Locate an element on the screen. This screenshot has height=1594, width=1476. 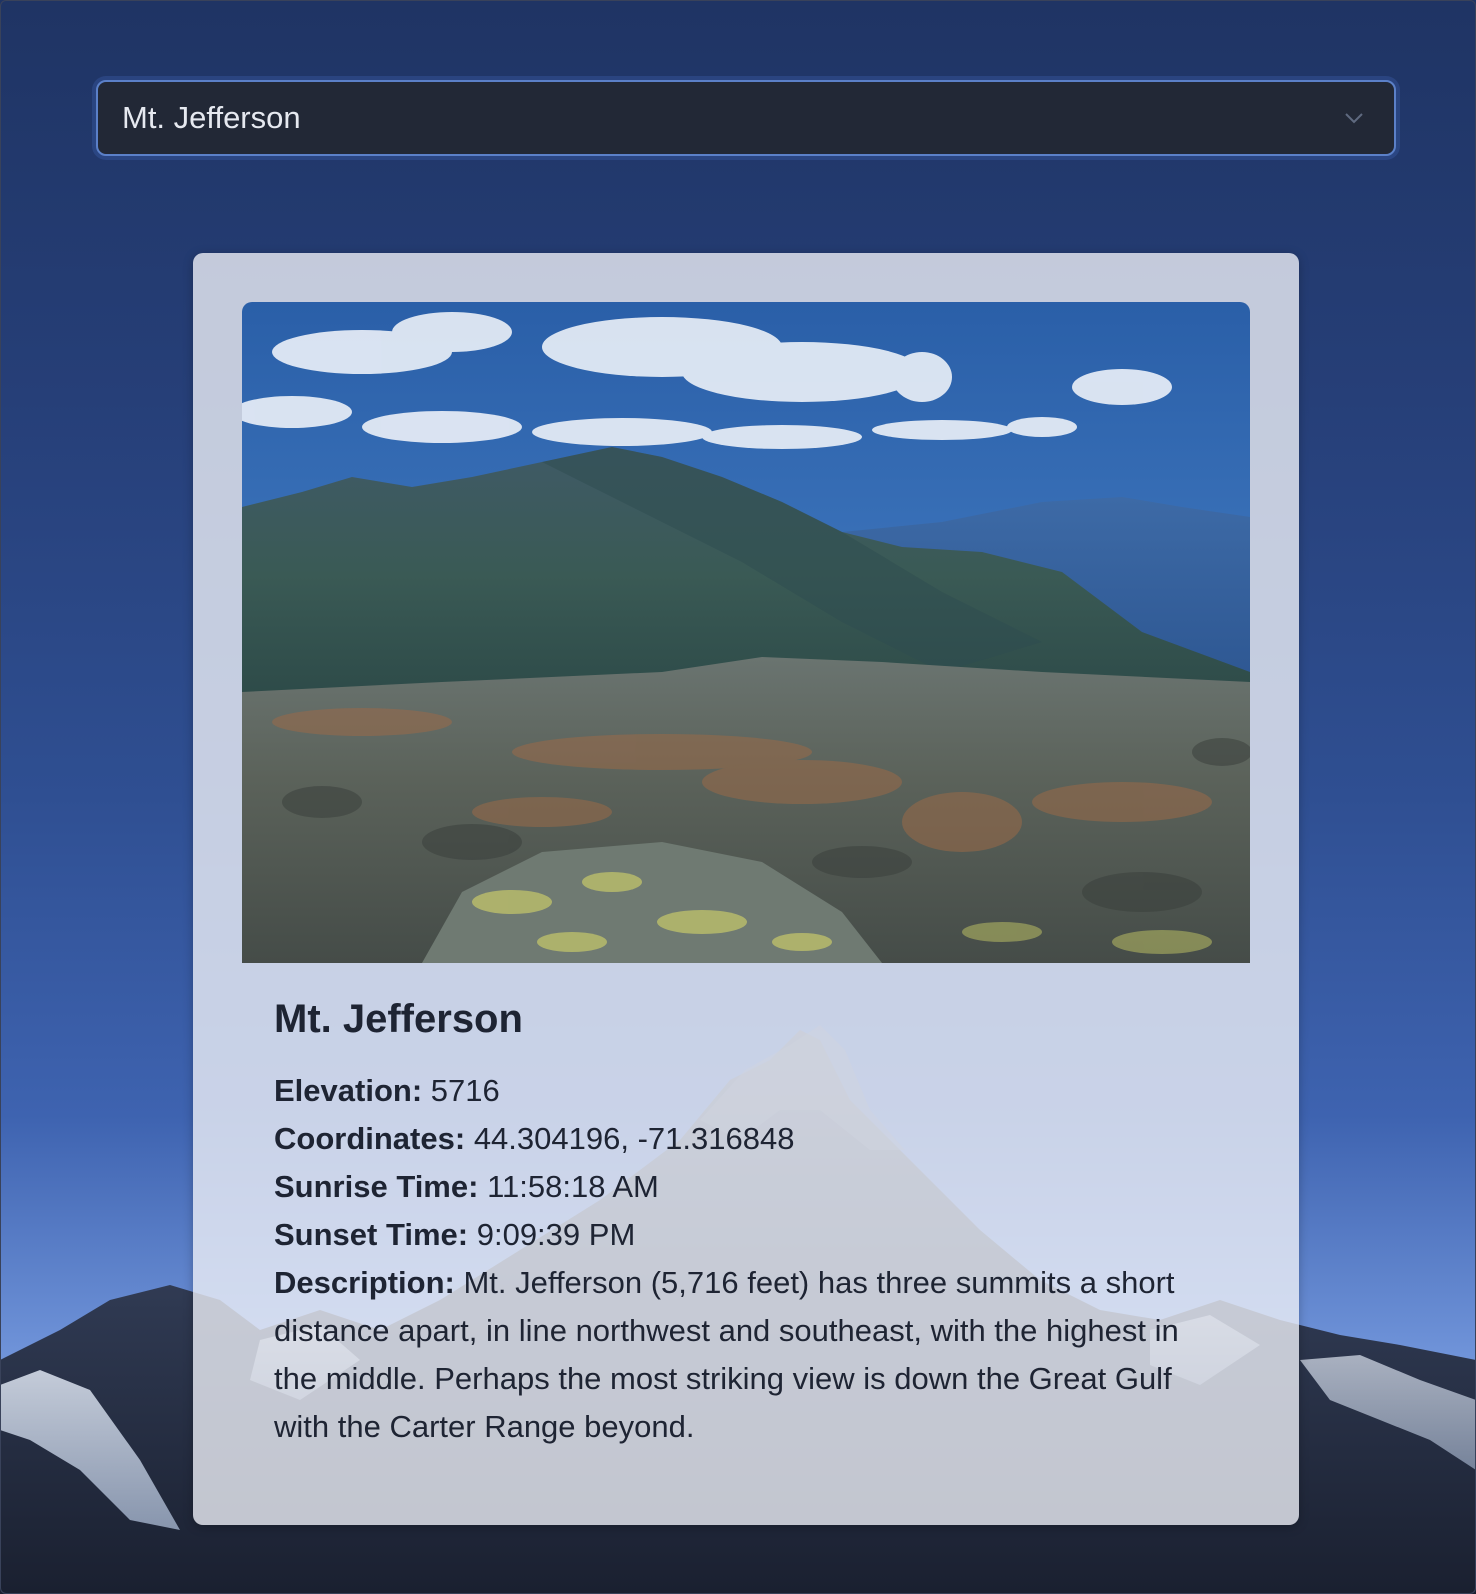
sunset-label: Sunset Time: is located at coordinates (371, 1234).